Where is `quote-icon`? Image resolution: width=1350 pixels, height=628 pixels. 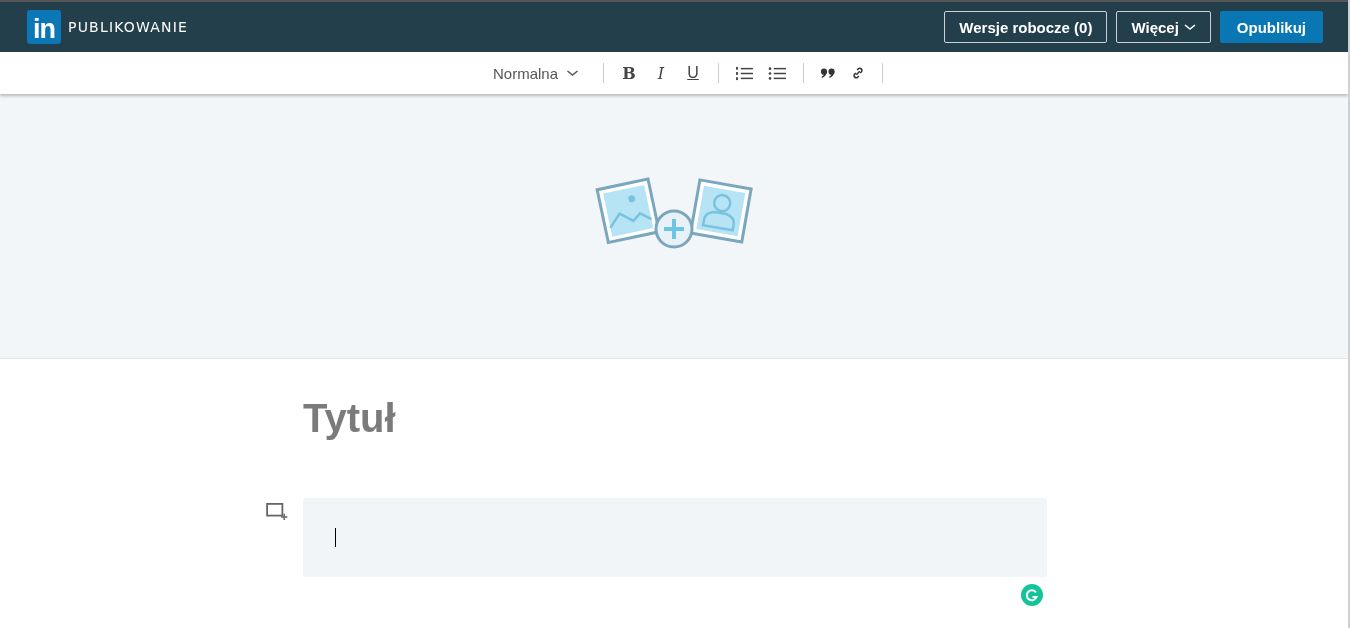
quote-icon is located at coordinates (828, 73).